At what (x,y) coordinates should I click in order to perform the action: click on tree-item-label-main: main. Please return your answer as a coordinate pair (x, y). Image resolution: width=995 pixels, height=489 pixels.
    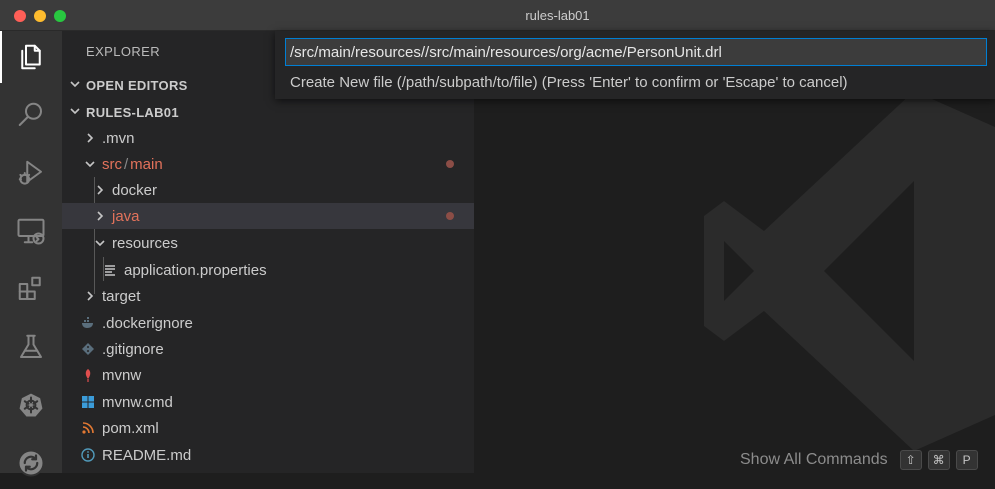
    Looking at the image, I should click on (146, 164).